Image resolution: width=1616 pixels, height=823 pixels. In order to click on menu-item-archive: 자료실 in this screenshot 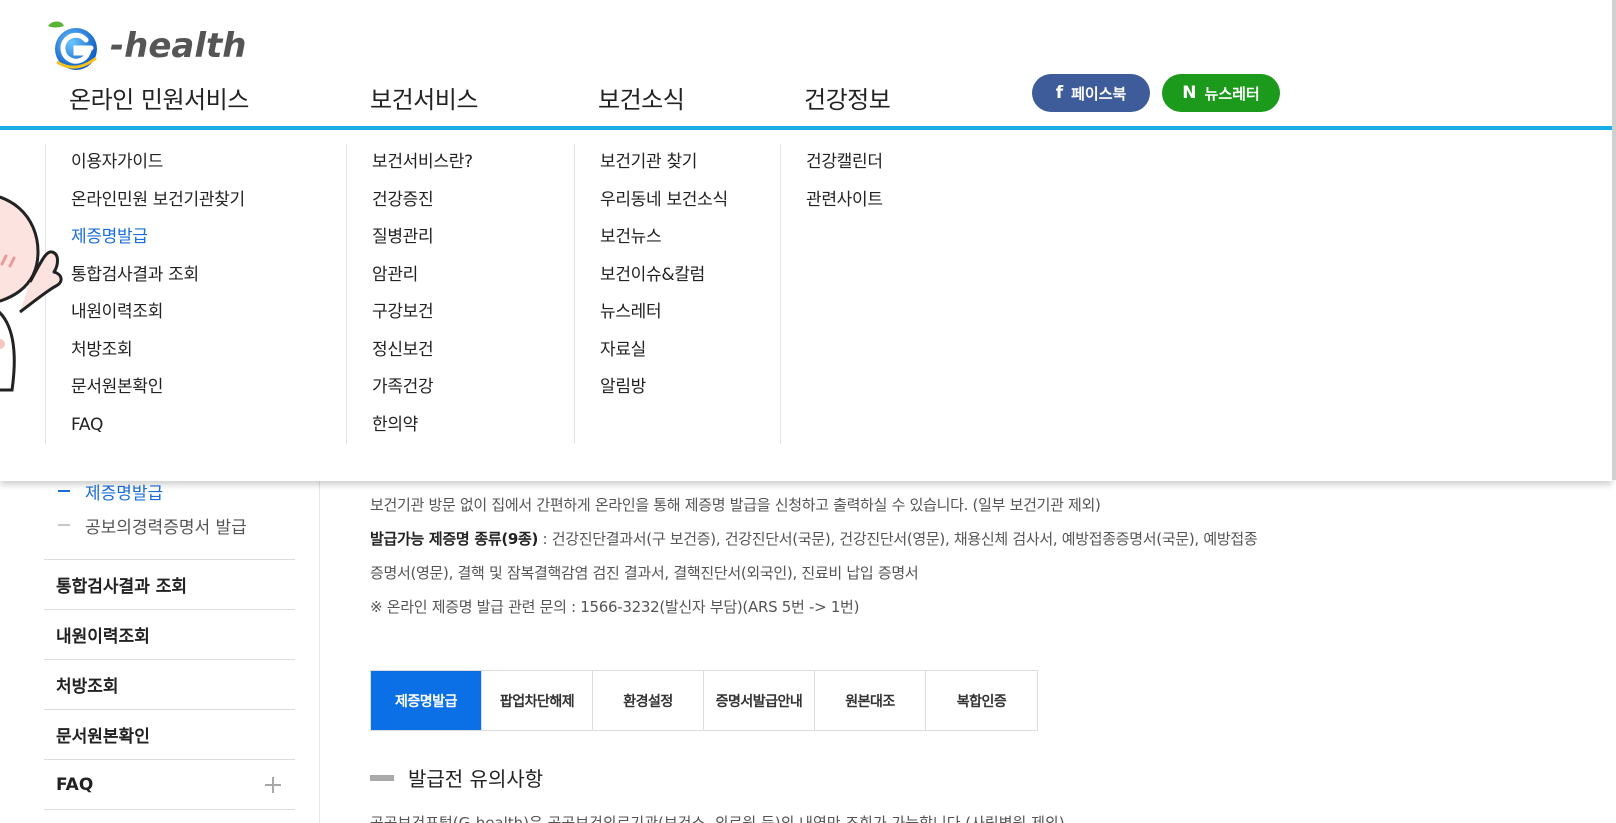, I will do `click(677, 351)`.